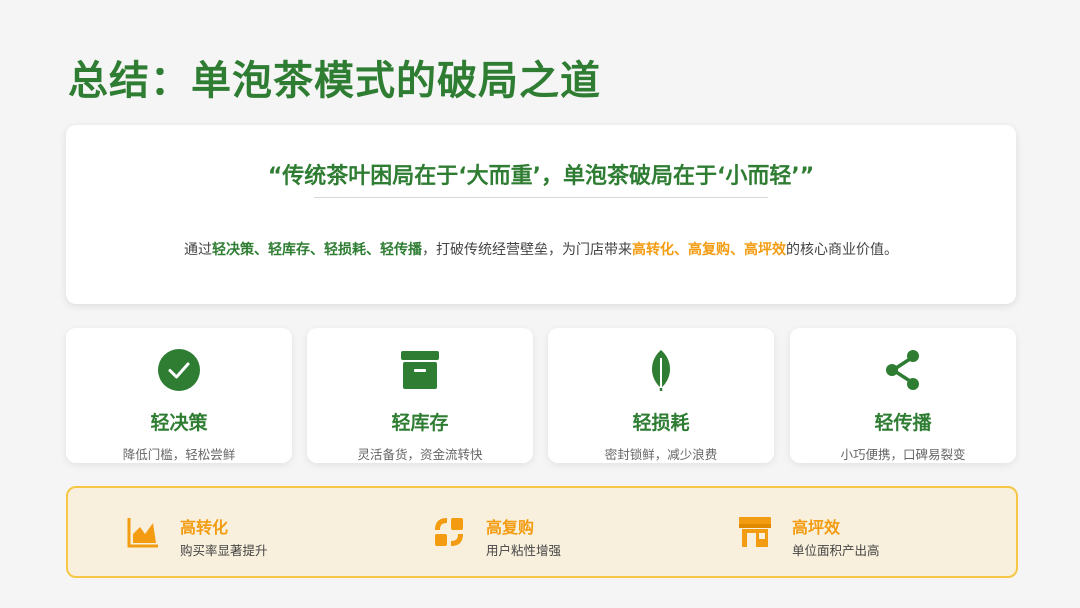 The image size is (1080, 608). Describe the element at coordinates (542, 532) in the screenshot. I see `benefits-panel: 高转化 购买率显著提升 高复购 用户粘性增强 高坪效 单位面积产出高` at that location.